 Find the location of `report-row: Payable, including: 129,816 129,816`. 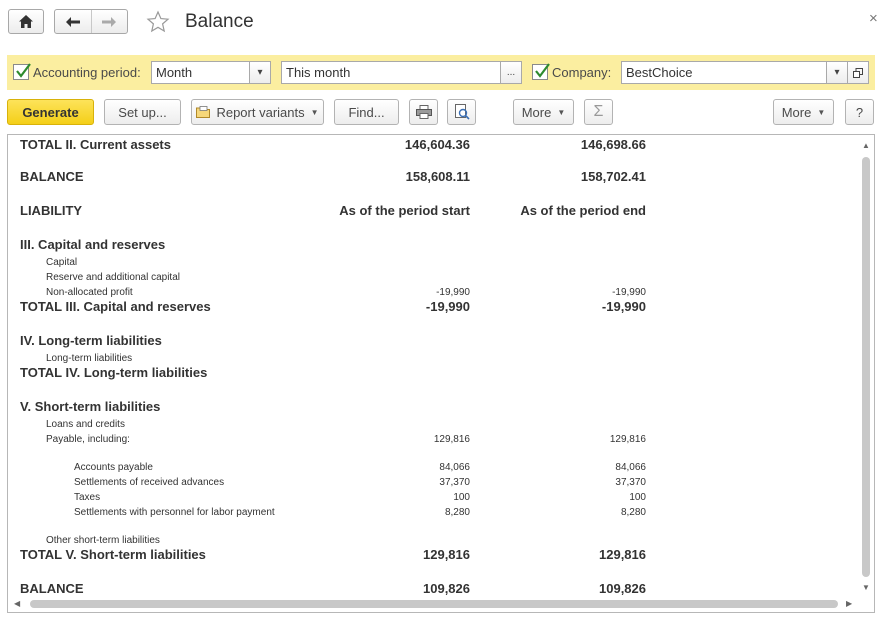

report-row: Payable, including: 129,816 129,816 is located at coordinates (438, 442).